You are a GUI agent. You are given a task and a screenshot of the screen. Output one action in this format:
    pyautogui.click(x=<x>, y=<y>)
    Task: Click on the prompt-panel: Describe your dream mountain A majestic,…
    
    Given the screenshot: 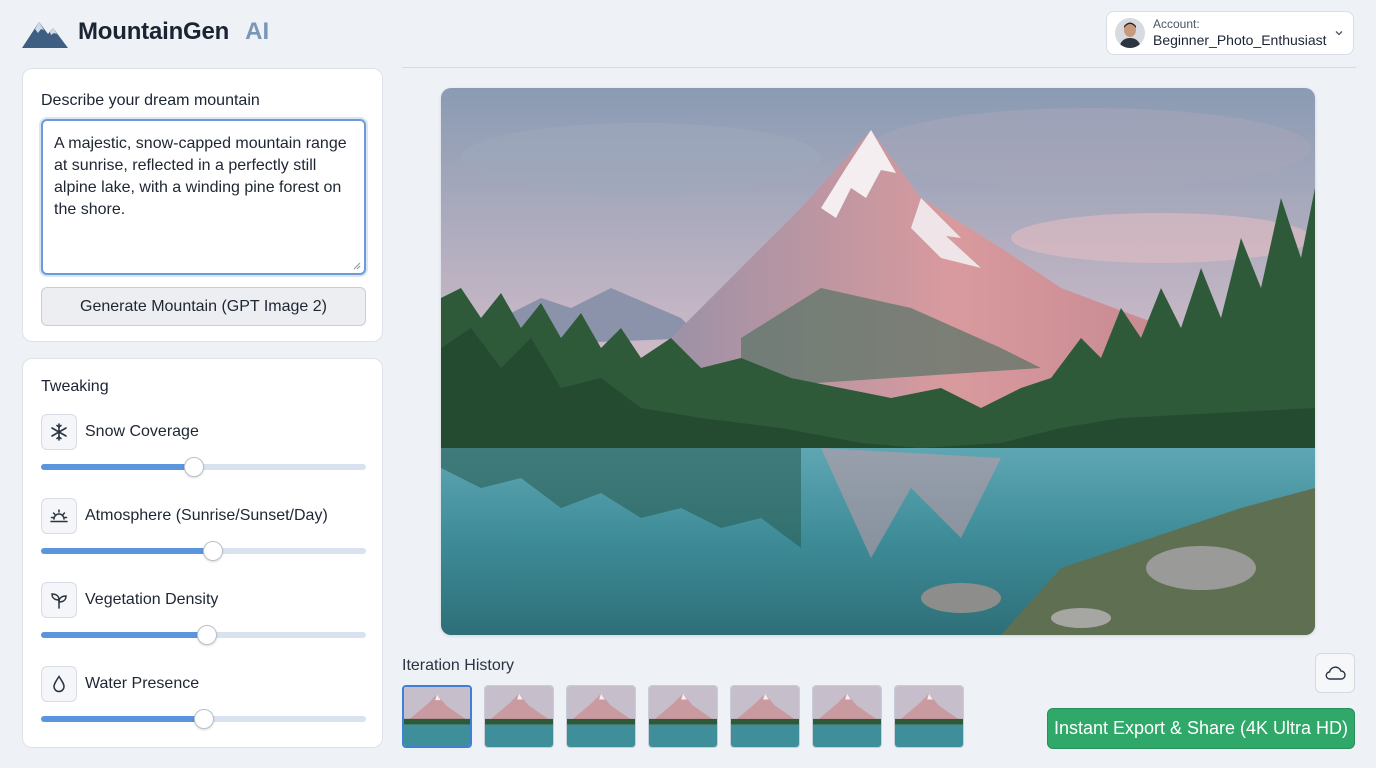 What is the action you would take?
    pyautogui.click(x=202, y=205)
    